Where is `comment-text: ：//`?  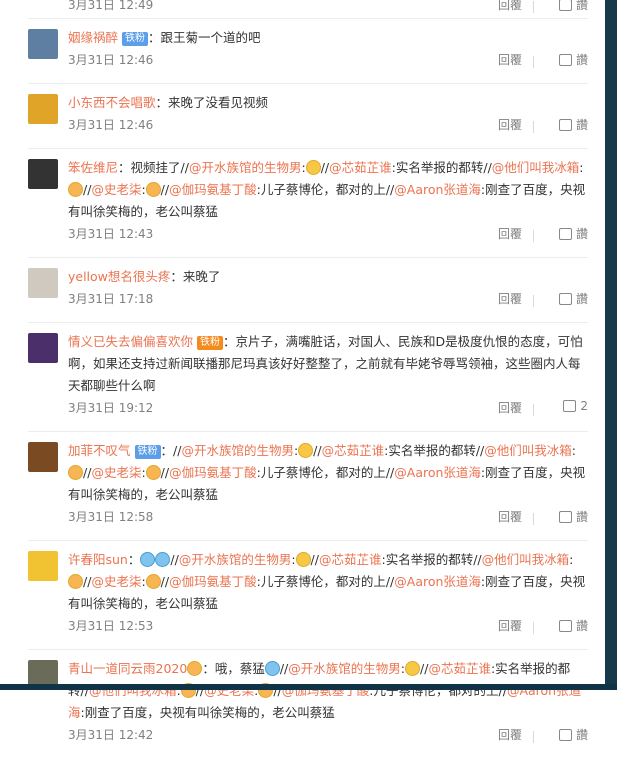 comment-text: ：// is located at coordinates (171, 450).